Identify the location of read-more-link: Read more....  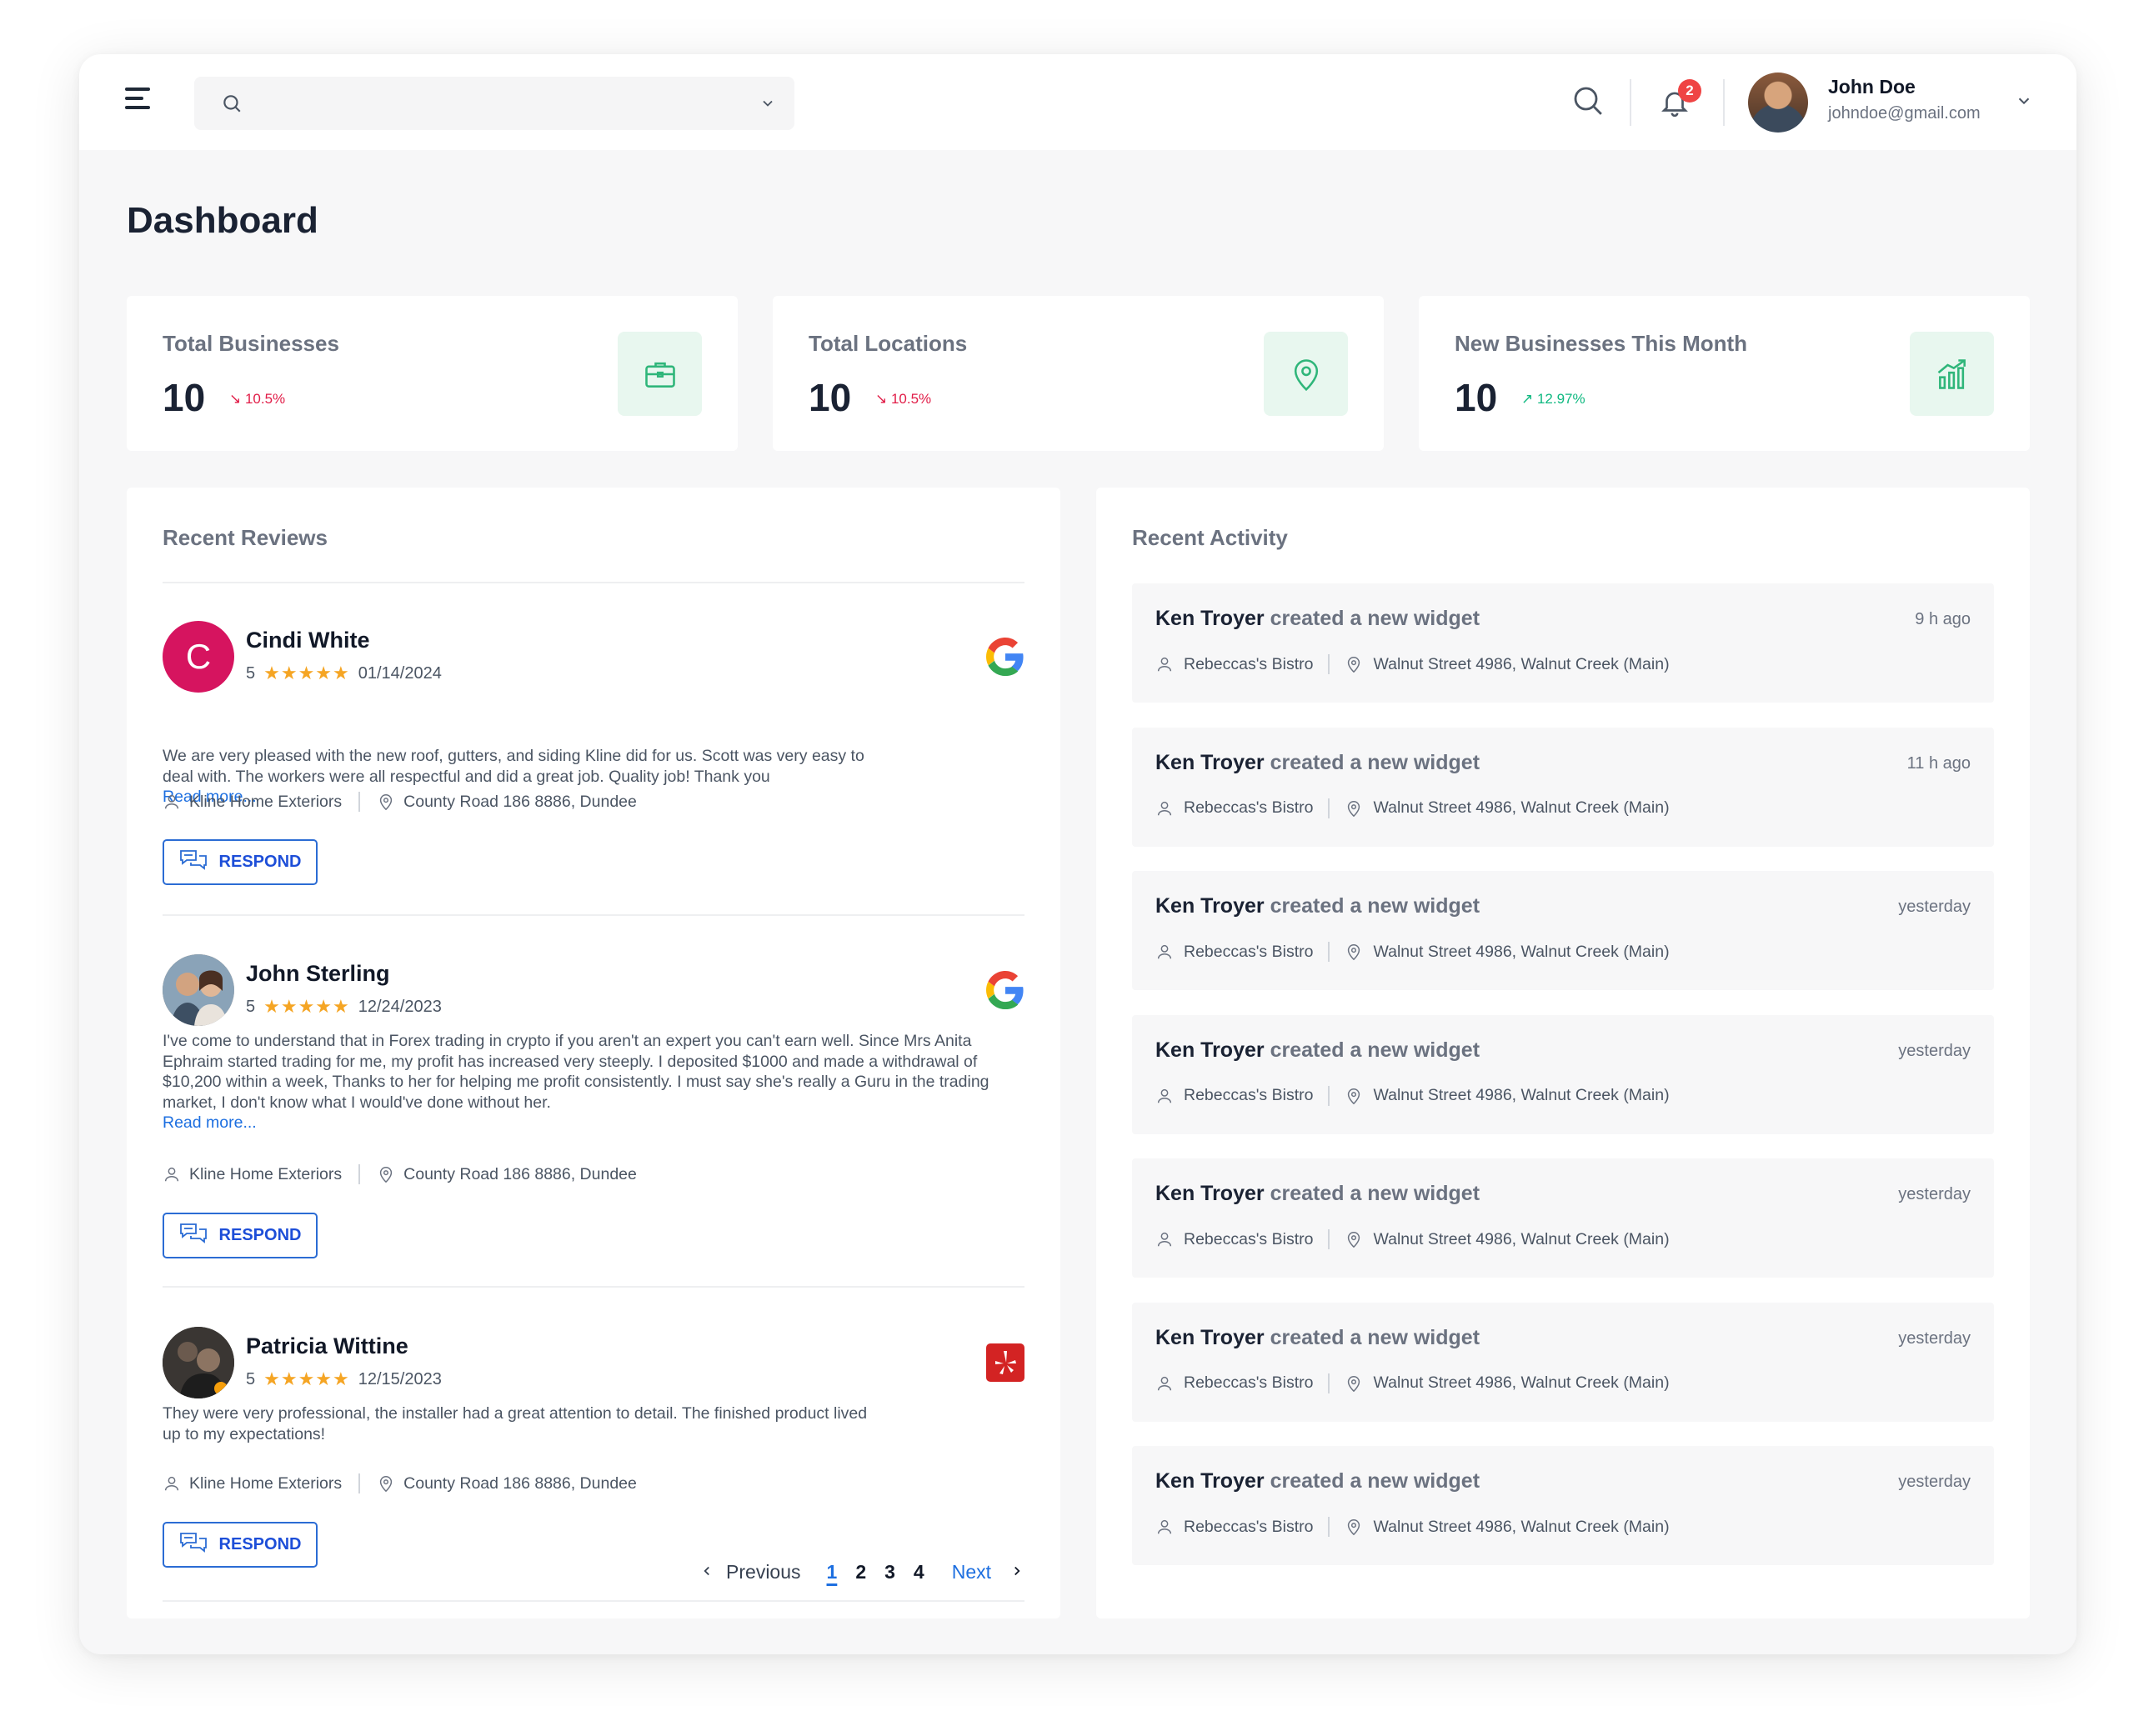
(210, 1123).